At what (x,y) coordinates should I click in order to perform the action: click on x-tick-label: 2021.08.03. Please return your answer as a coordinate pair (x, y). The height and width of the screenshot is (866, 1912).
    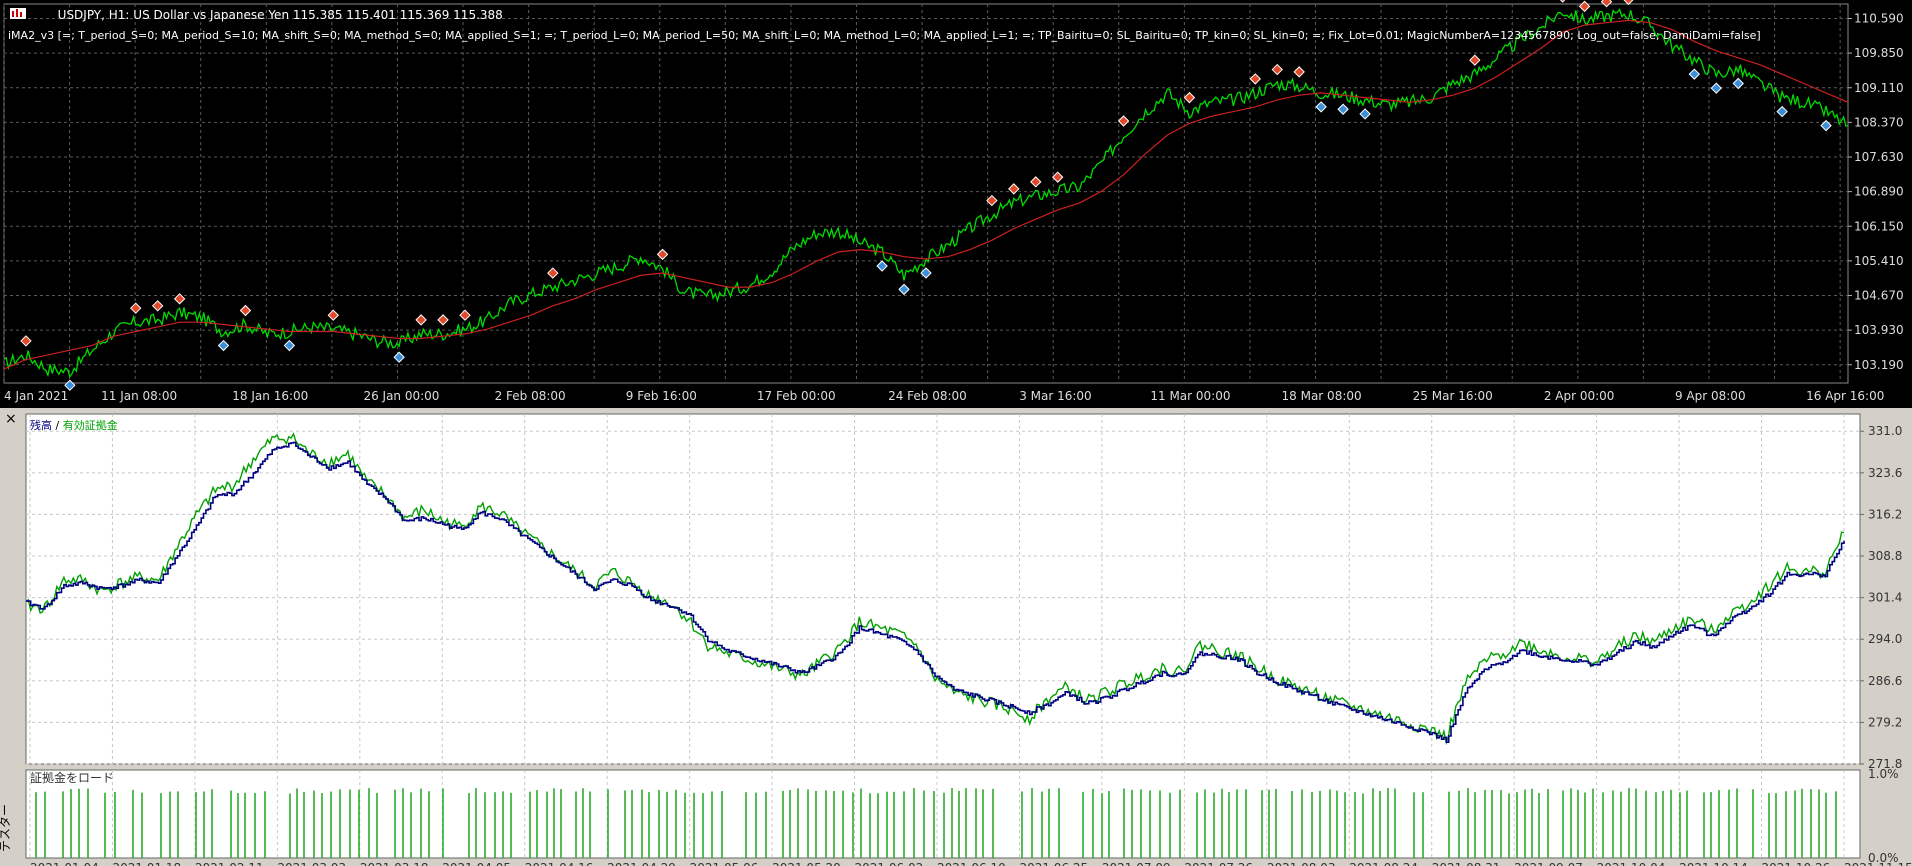
    Looking at the image, I should click on (1301, 863).